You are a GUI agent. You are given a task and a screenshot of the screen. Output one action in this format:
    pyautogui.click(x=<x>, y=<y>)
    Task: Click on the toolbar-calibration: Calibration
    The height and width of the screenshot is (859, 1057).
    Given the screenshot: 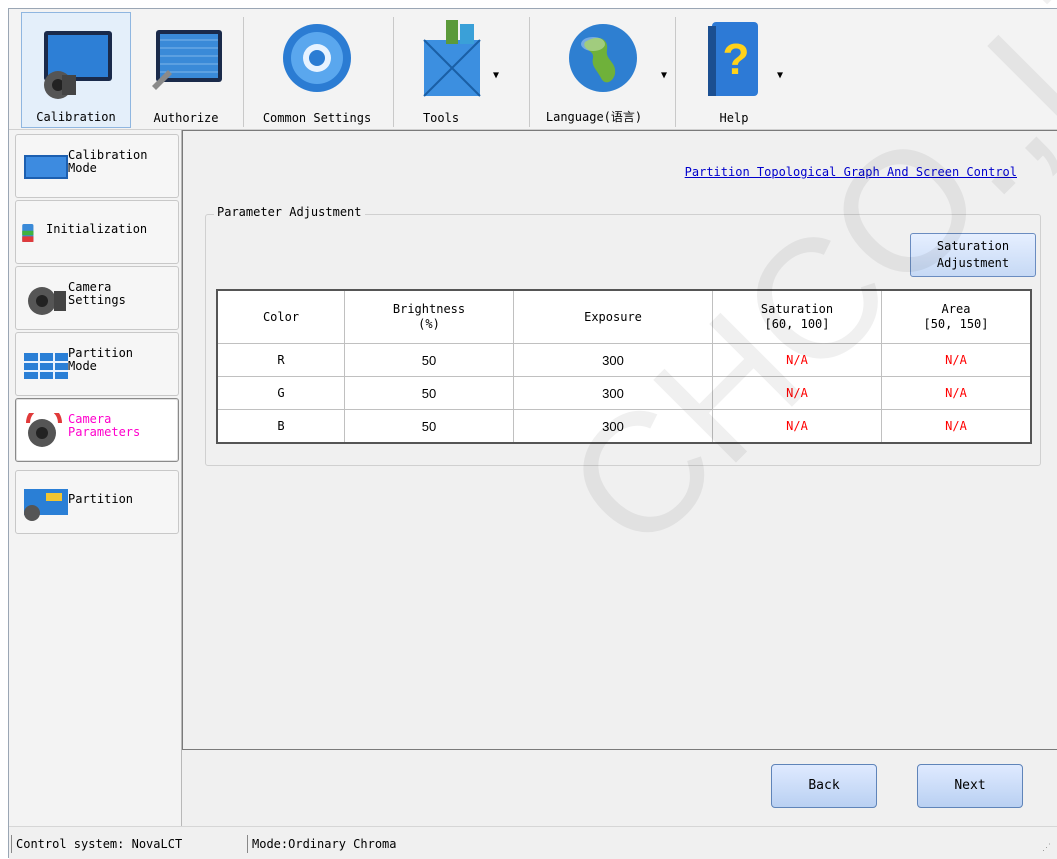 What is the action you would take?
    pyautogui.click(x=76, y=70)
    